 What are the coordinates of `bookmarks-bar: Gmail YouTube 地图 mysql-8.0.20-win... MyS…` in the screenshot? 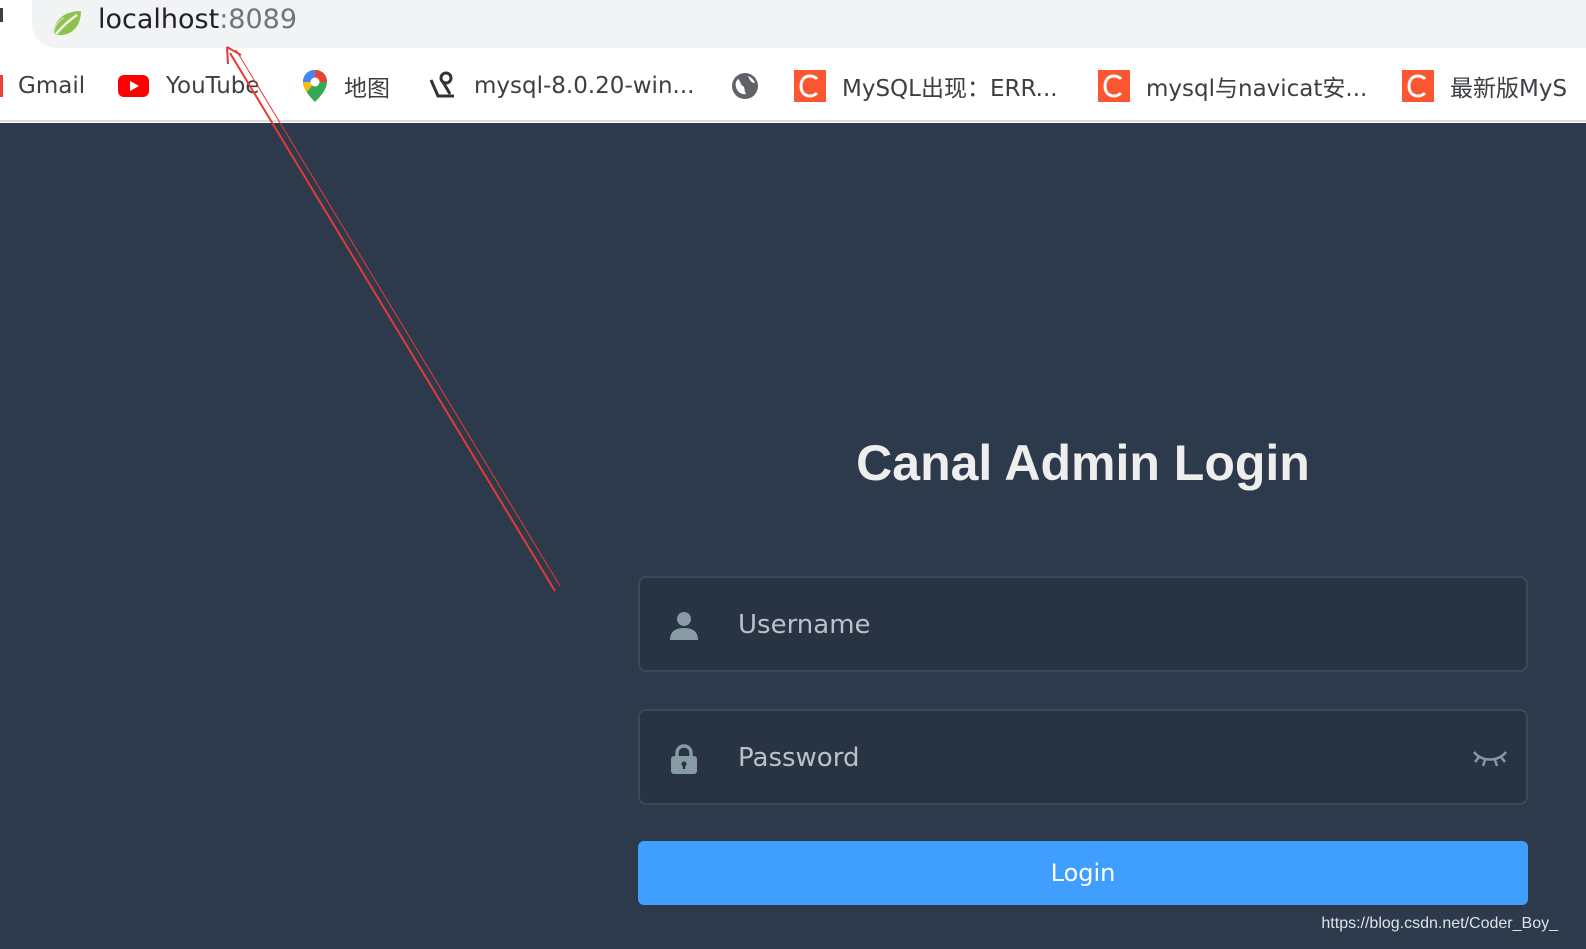 It's located at (793, 86).